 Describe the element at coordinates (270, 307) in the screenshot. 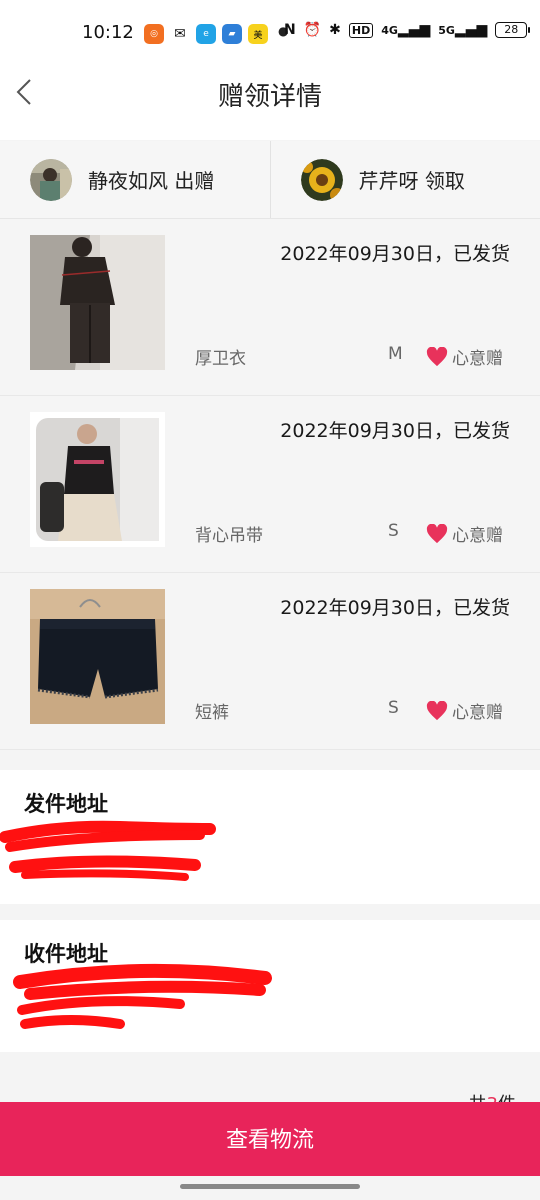

I see `list-item: 2022年09月30日，已发货 厚卫衣 M 心意赠` at that location.